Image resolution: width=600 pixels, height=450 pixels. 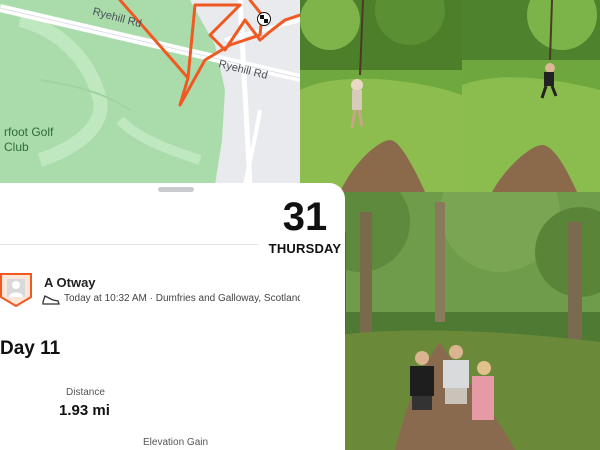 What do you see at coordinates (305, 217) in the screenshot?
I see `date-number: 31` at bounding box center [305, 217].